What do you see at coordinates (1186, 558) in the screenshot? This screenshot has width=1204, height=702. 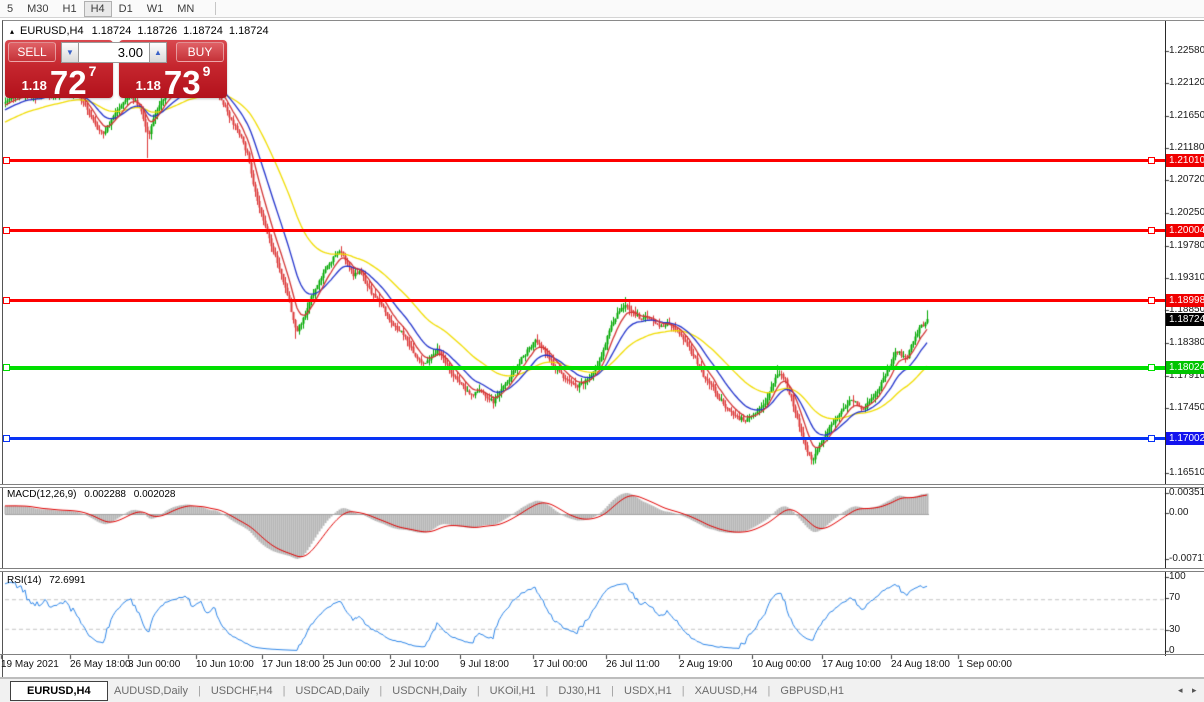 I see `macd-axis--0.00717: -0.00717` at bounding box center [1186, 558].